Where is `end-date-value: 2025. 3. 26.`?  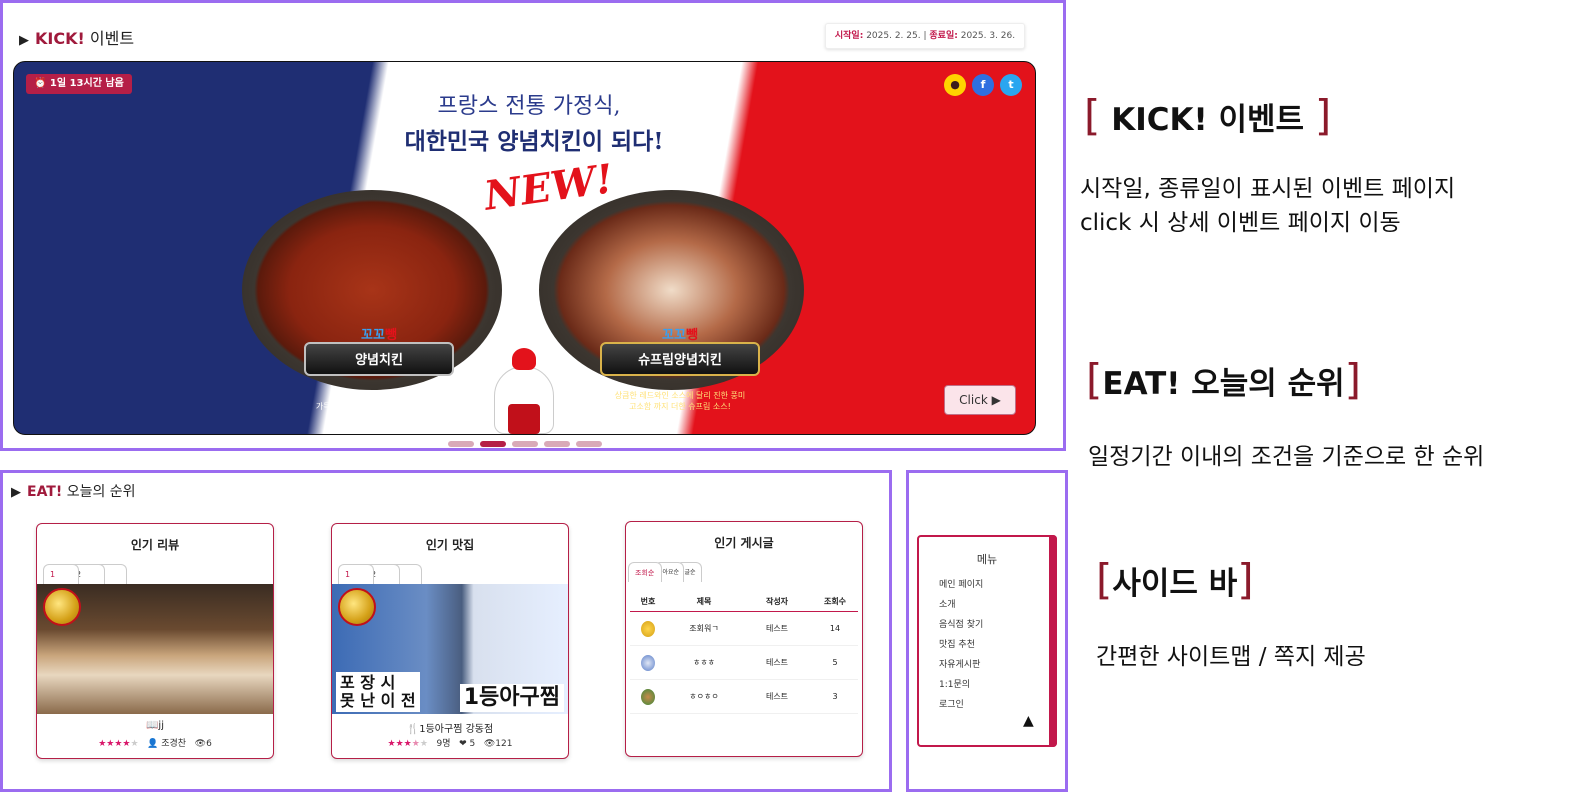
end-date-value: 2025. 3. 26. is located at coordinates (988, 36).